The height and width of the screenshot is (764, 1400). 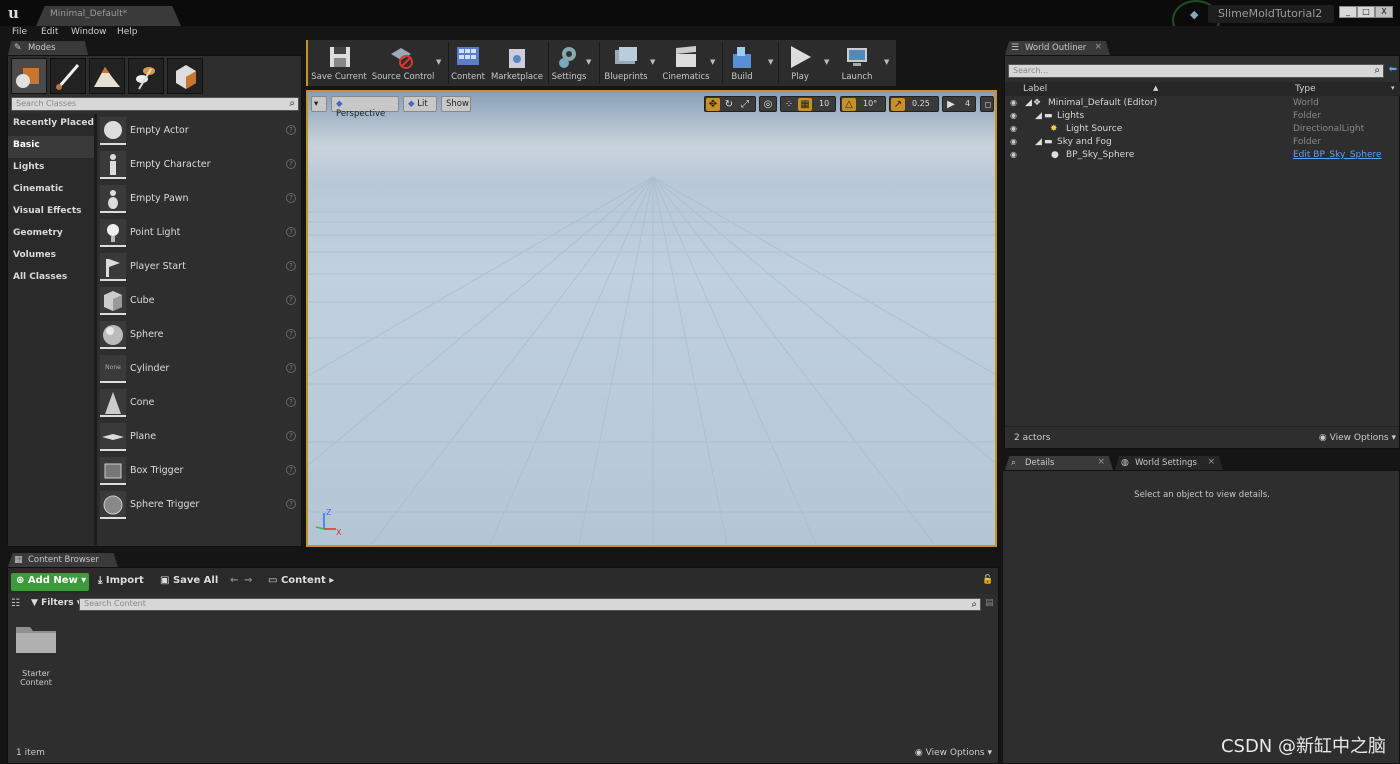 I want to click on geometry-mode-button, so click(x=185, y=76).